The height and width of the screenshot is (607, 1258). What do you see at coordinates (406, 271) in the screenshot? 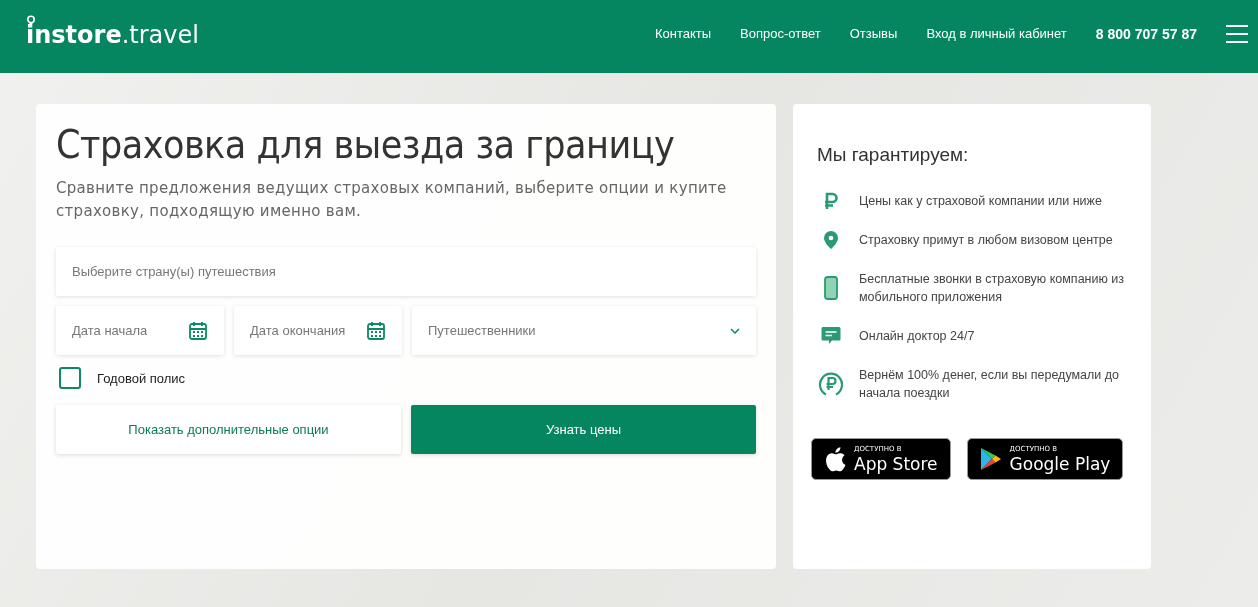
I see `country-field: Выберите страну(ы) путешествия` at bounding box center [406, 271].